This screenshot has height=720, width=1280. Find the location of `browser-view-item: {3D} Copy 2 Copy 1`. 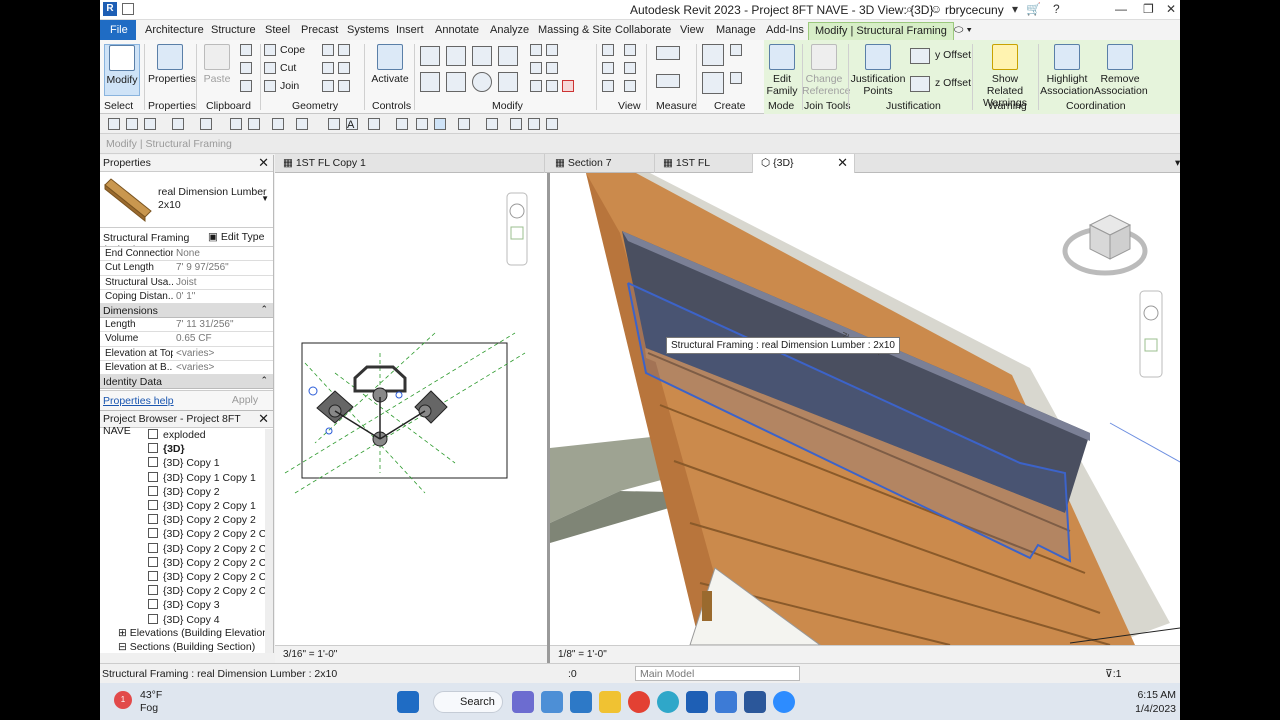

browser-view-item: {3D} Copy 2 Copy 1 is located at coordinates (202, 506).